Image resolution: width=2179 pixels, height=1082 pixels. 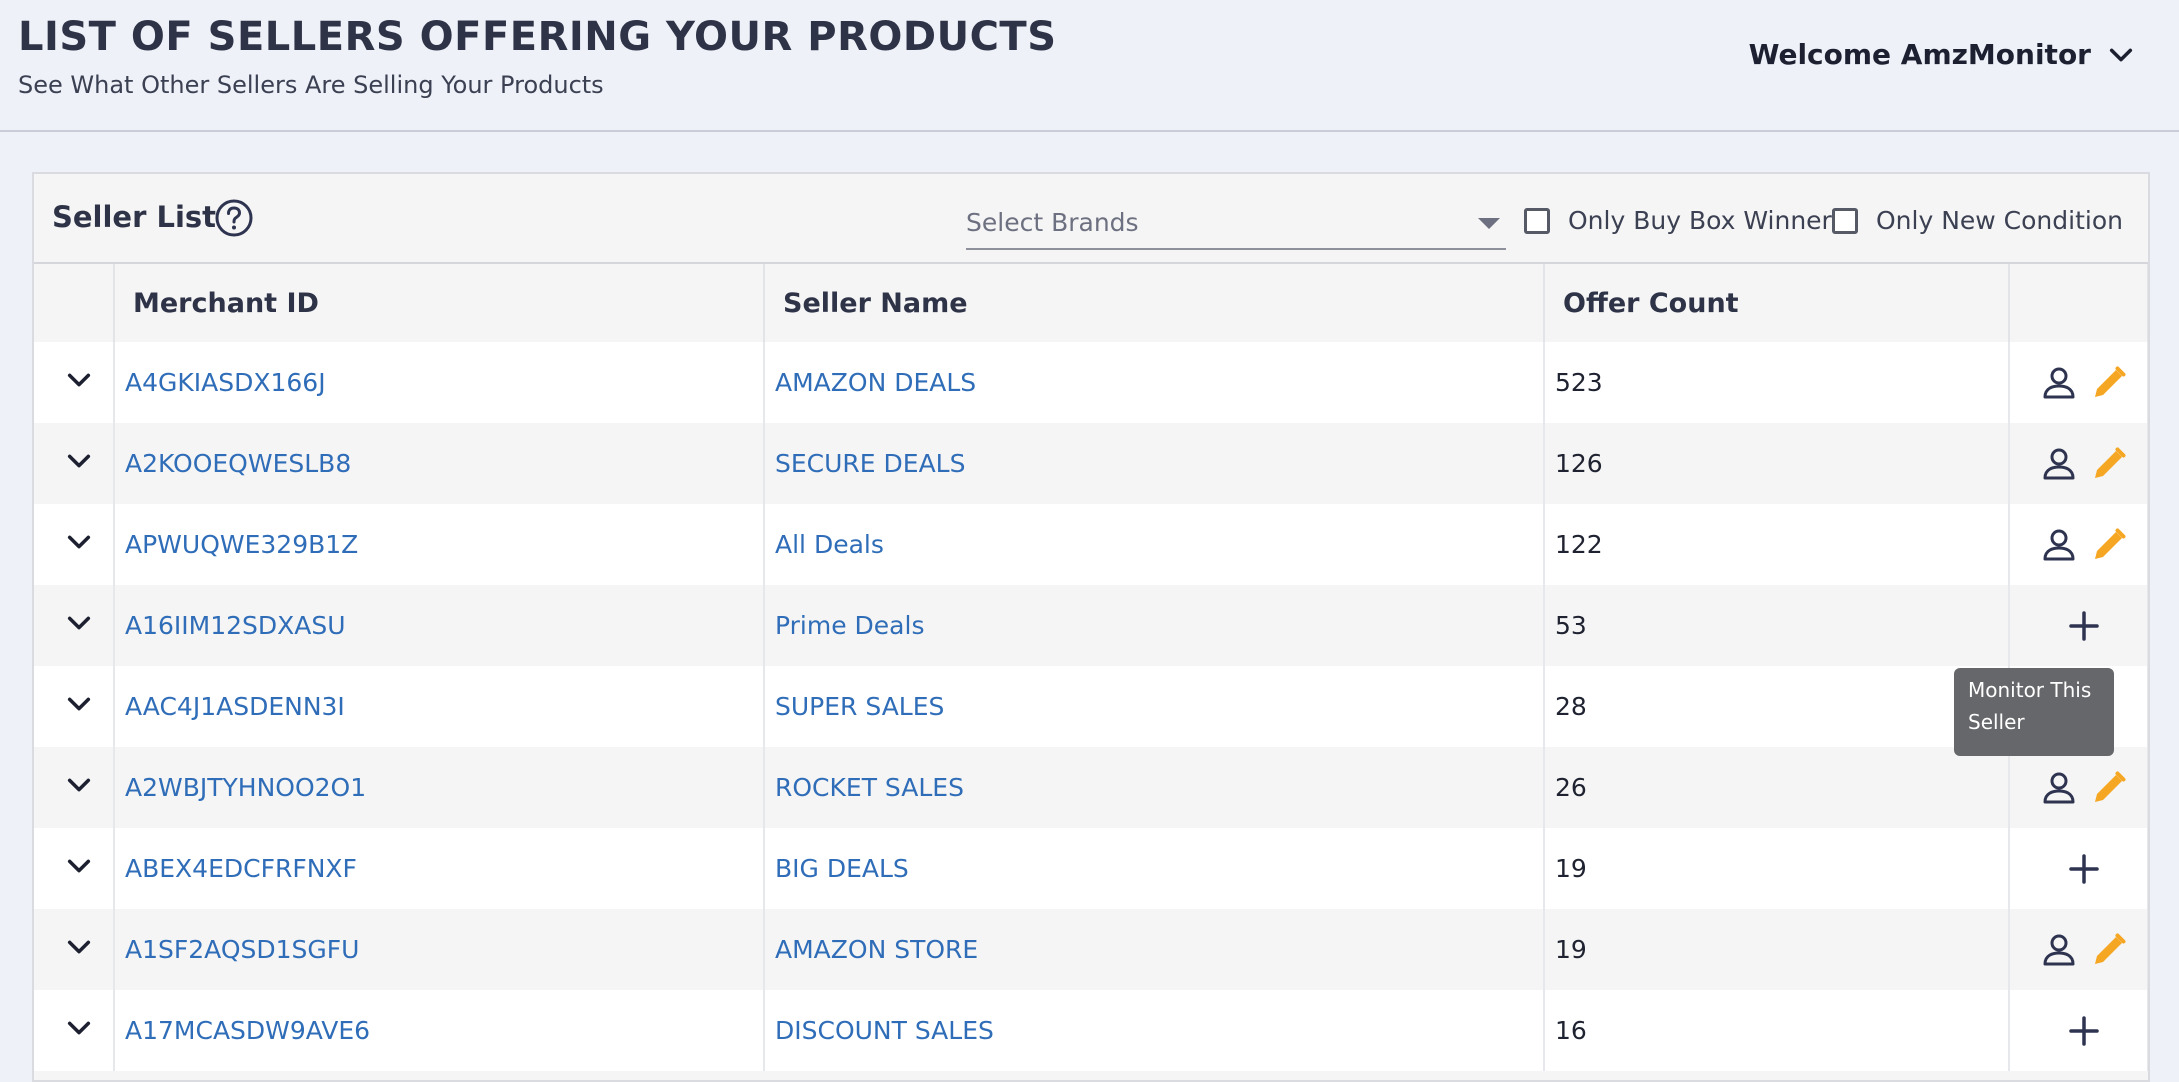 I want to click on seller-name-cell: AMAZON STORE, so click(x=1154, y=949).